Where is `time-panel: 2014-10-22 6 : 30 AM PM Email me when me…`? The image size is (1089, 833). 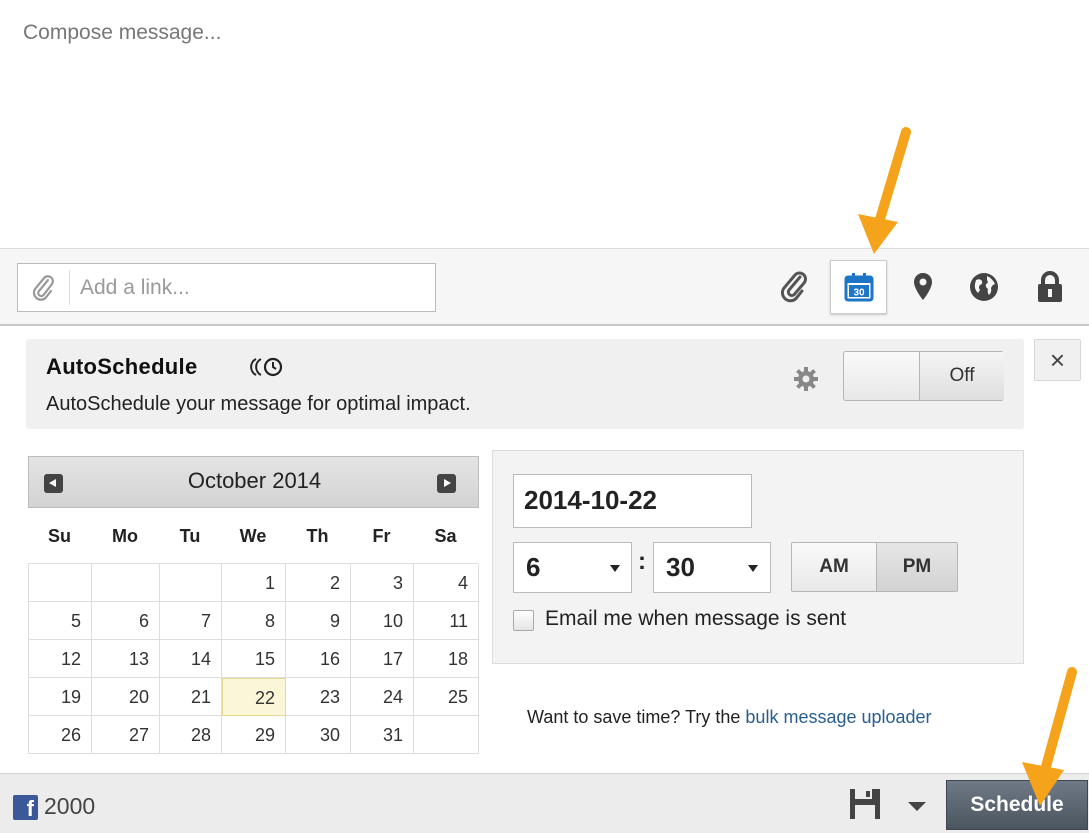
time-panel: 2014-10-22 6 : 30 AM PM Email me when me… is located at coordinates (758, 557).